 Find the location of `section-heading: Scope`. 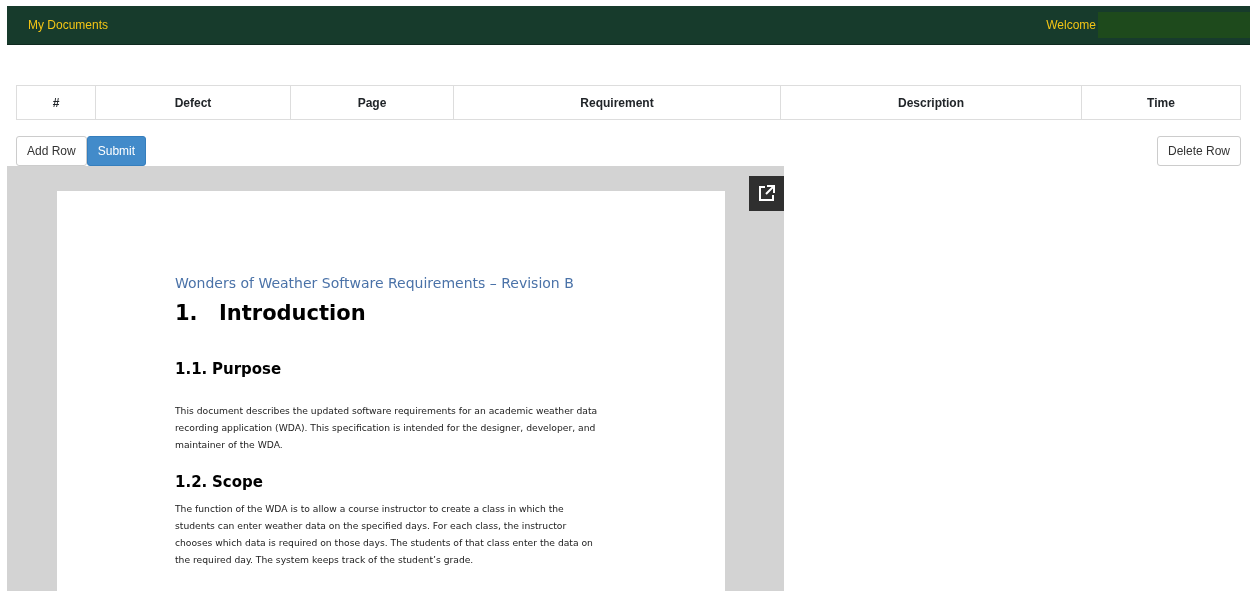

section-heading: Scope is located at coordinates (237, 482).